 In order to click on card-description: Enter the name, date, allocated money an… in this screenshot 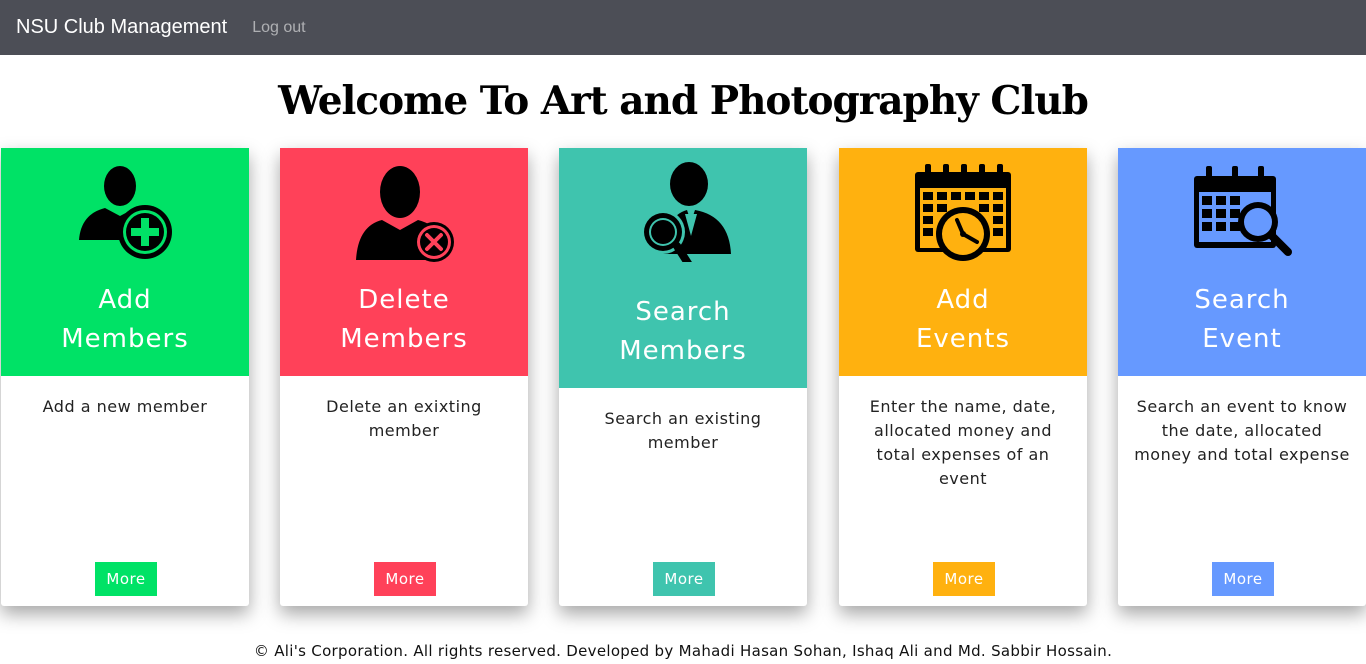, I will do `click(963, 442)`.